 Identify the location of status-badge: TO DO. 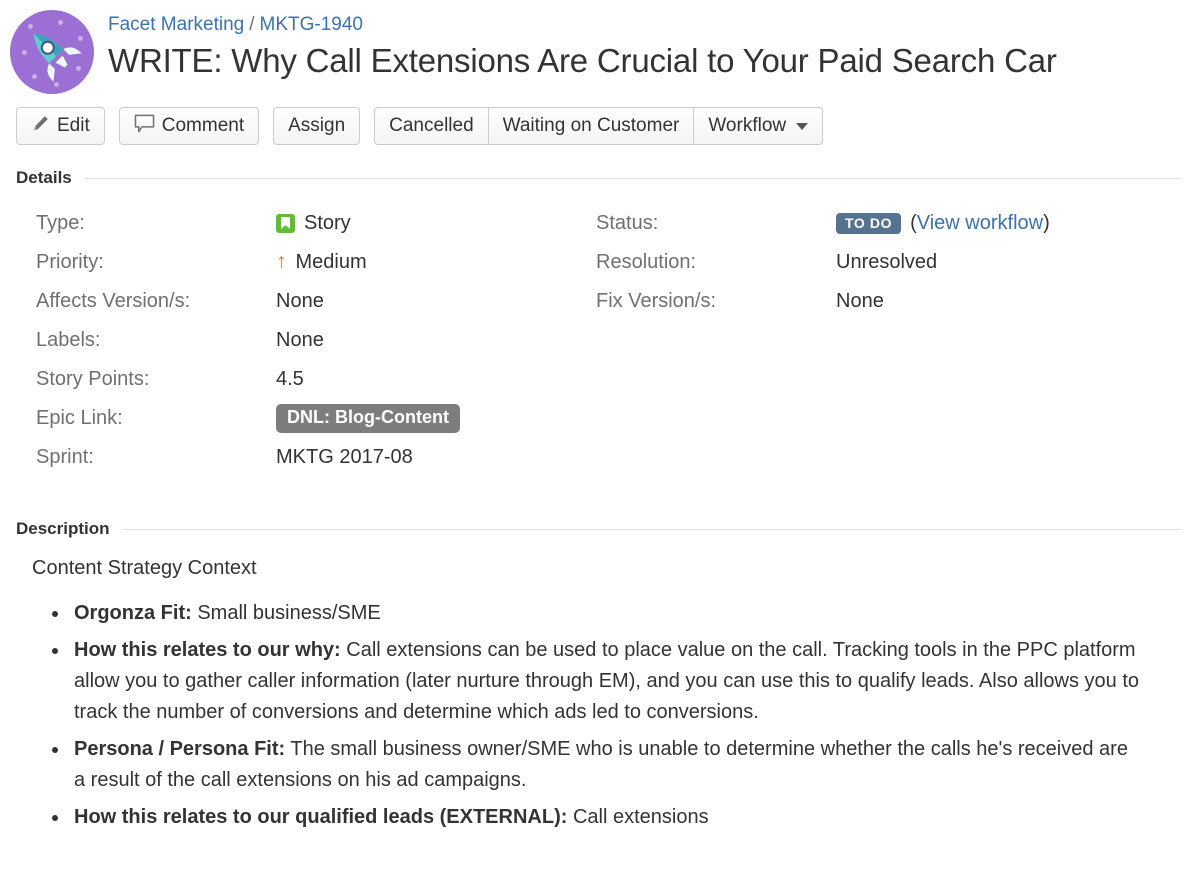
(869, 223).